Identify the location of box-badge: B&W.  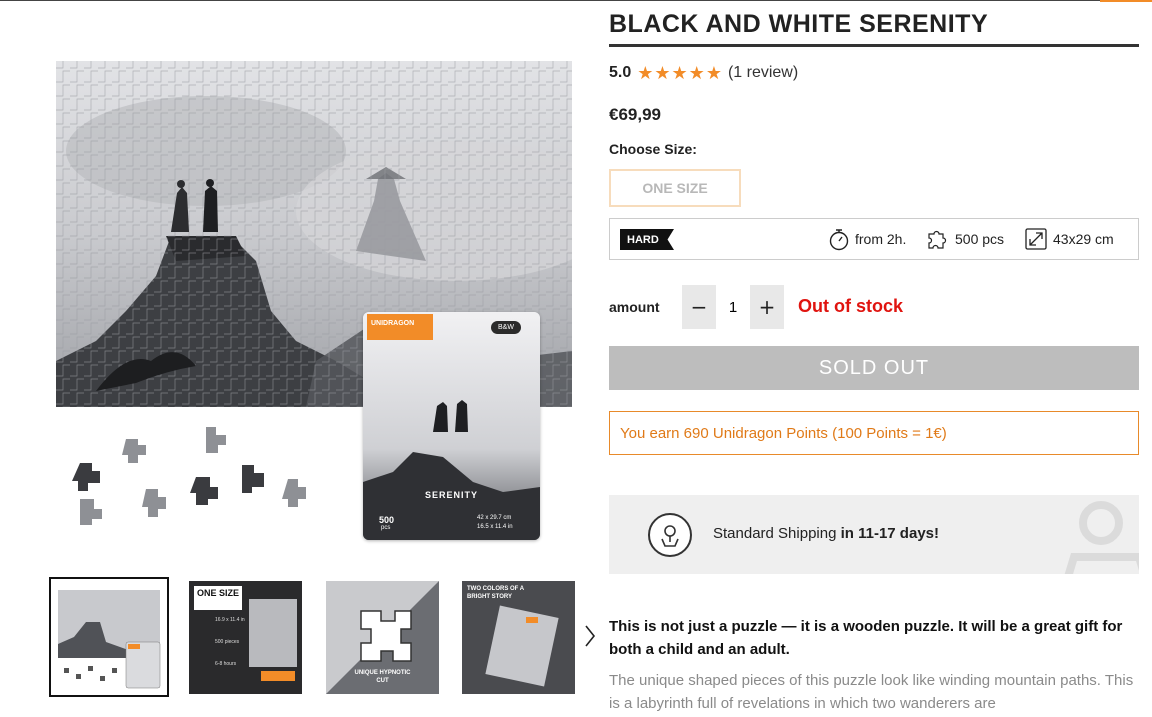
(506, 327).